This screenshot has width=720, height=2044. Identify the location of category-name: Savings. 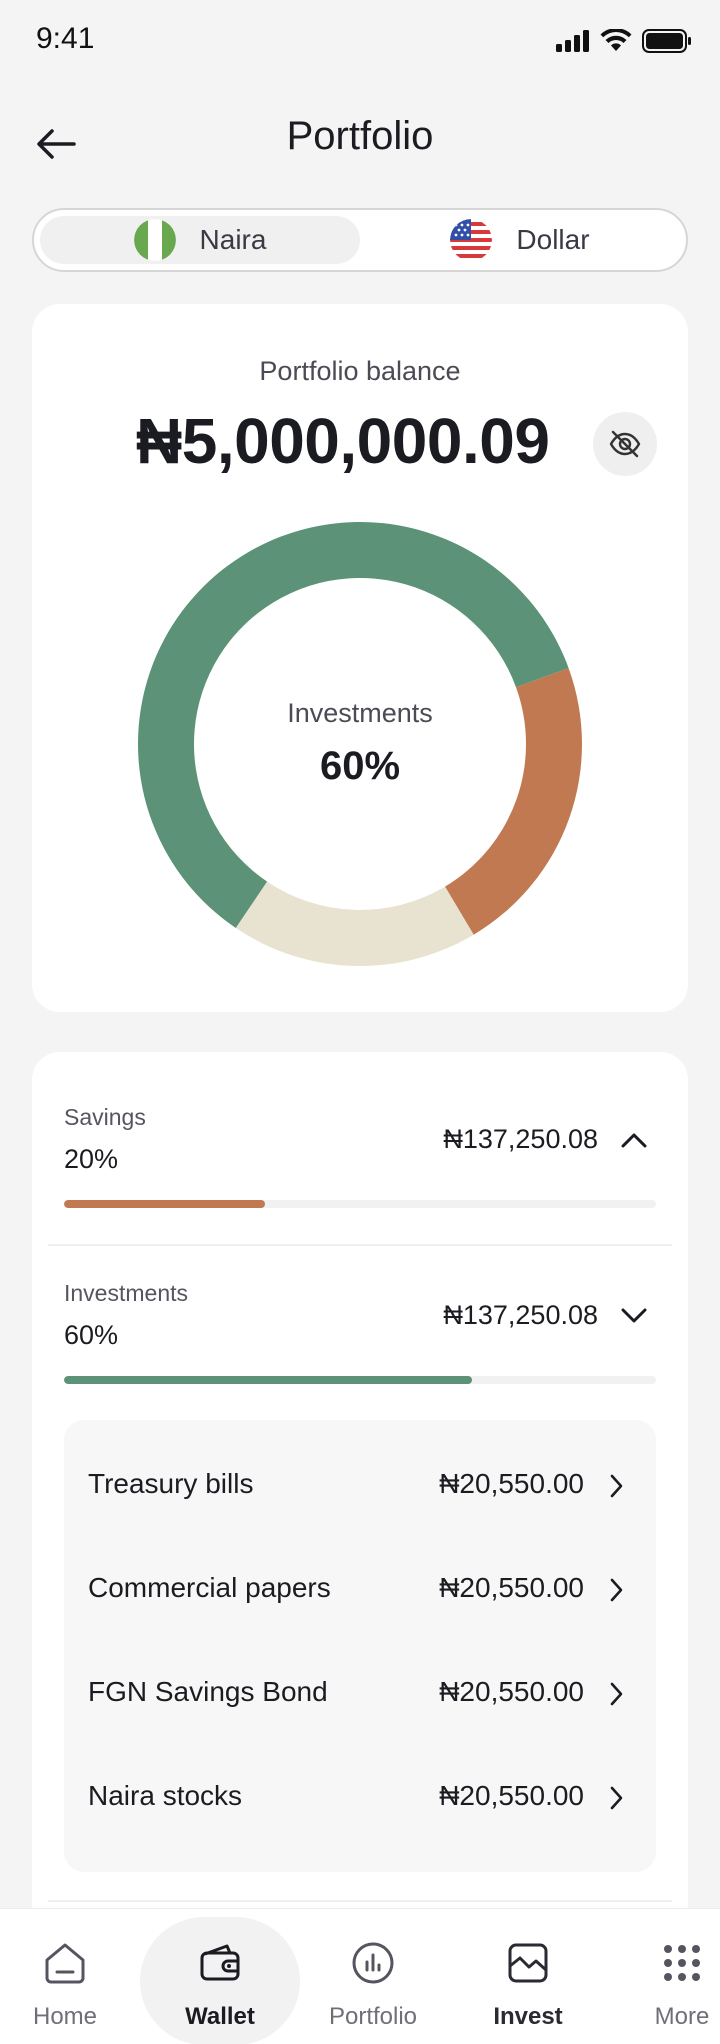
(105, 1117).